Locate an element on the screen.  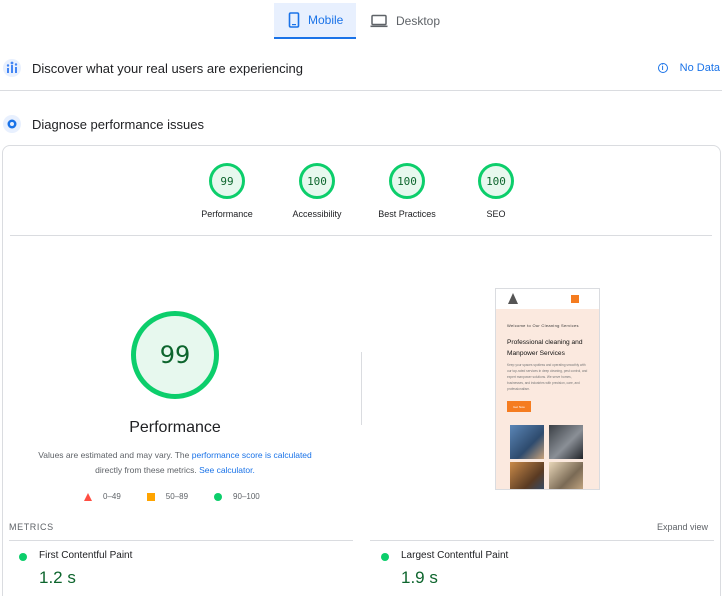
circle-icon is located at coordinates (218, 496).